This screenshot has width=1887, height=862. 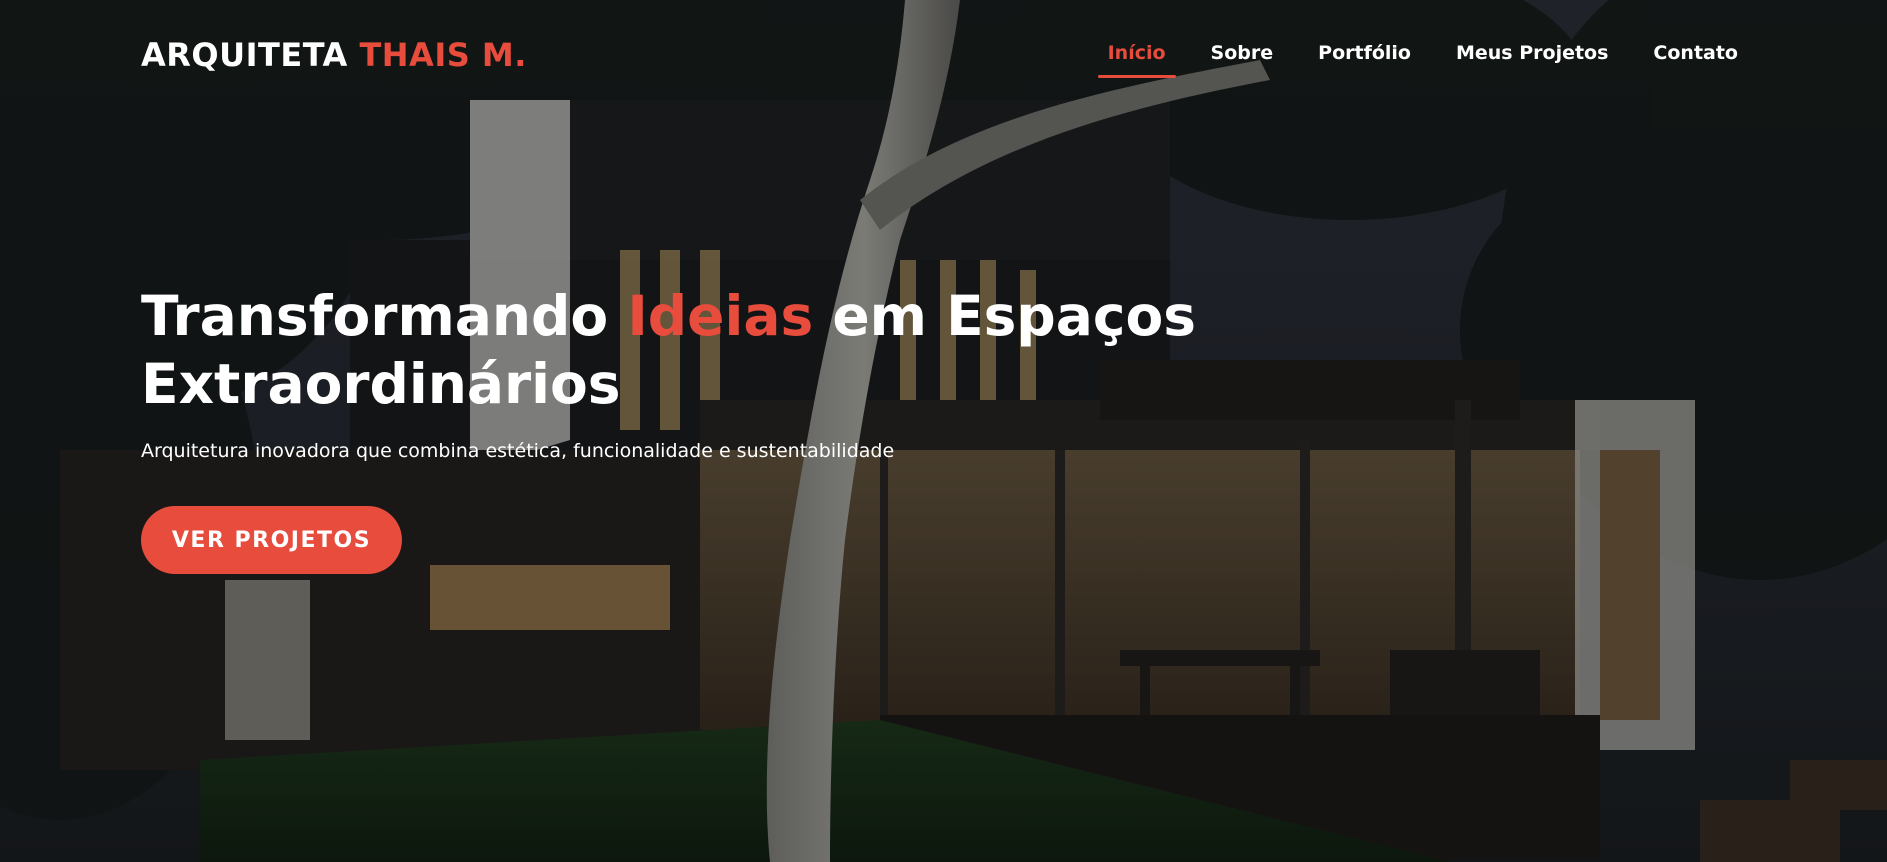 I want to click on brand-logo: ARQUITETA THAIS M., so click(x=334, y=55).